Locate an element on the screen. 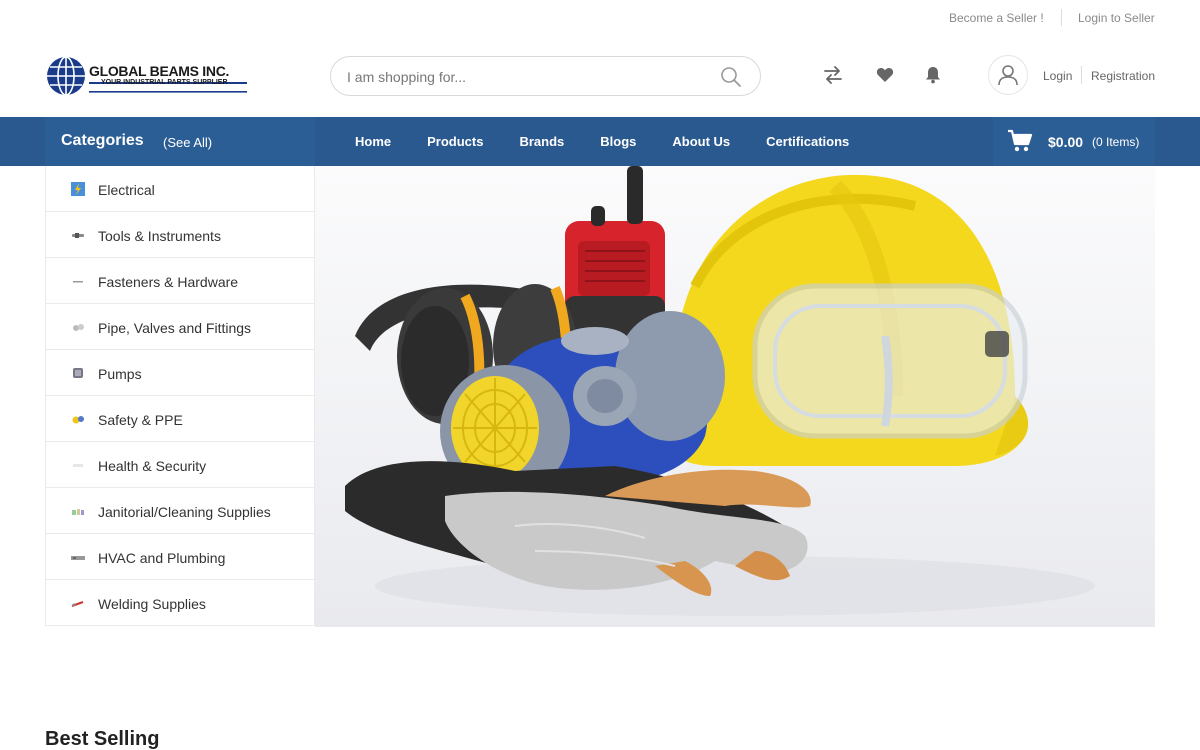 This screenshot has width=1200, height=750. category-item-fasteners: Fasteners & Hardware is located at coordinates (180, 281).